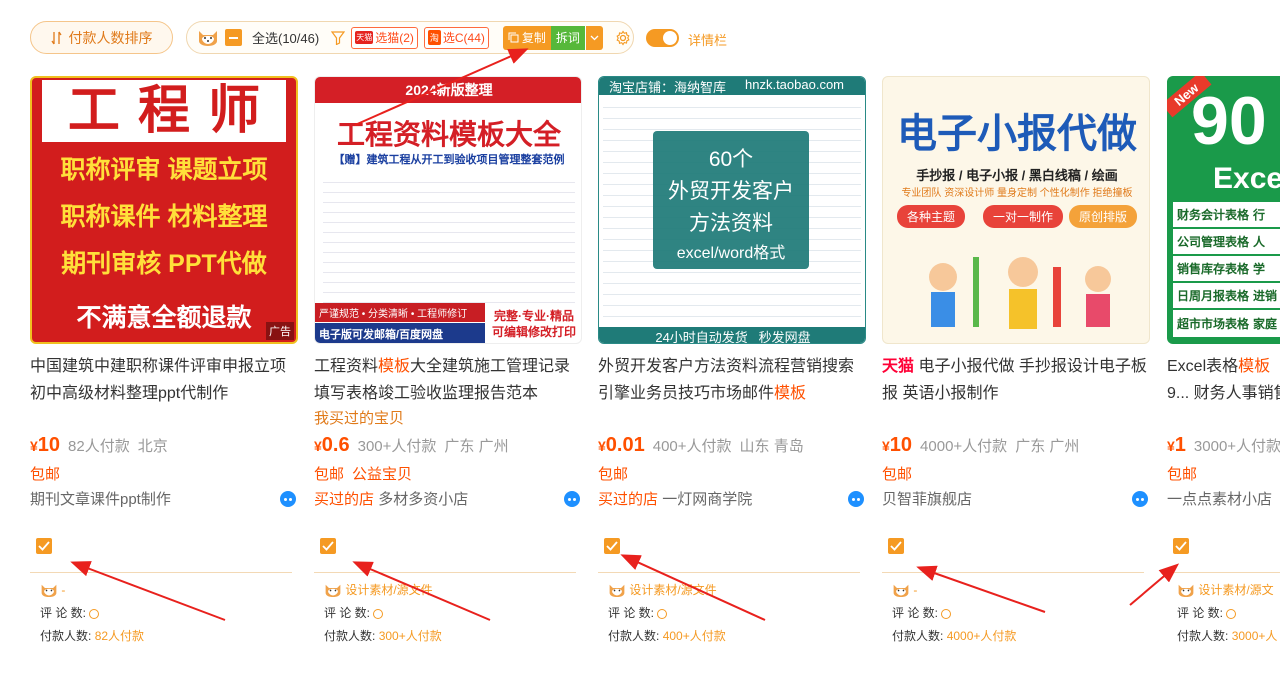 Image resolution: width=1280 pixels, height=676 pixels. Describe the element at coordinates (394, 38) in the screenshot. I see `select-tmall-label: 选猫(2)` at that location.